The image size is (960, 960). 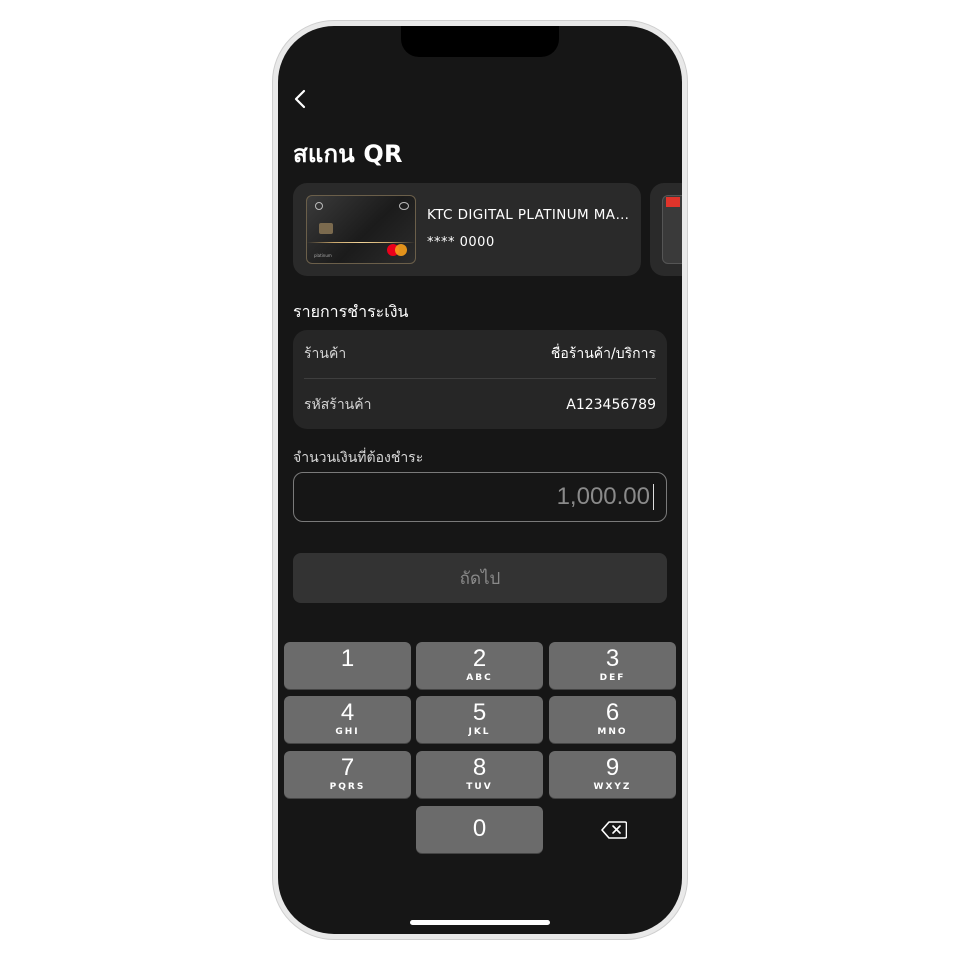 I want to click on text-caret, so click(x=653, y=497).